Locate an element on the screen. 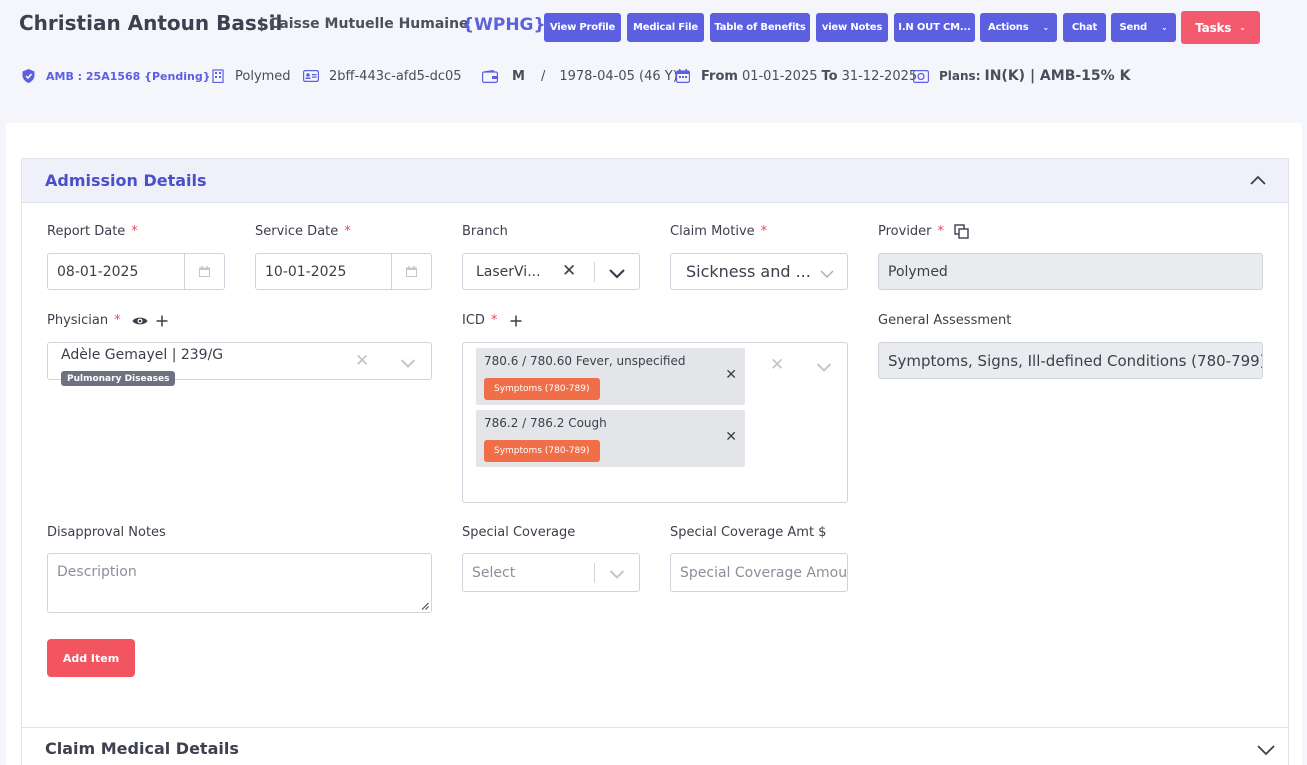 The image size is (1307, 765). general-assessment-label: General Assessment is located at coordinates (945, 320).